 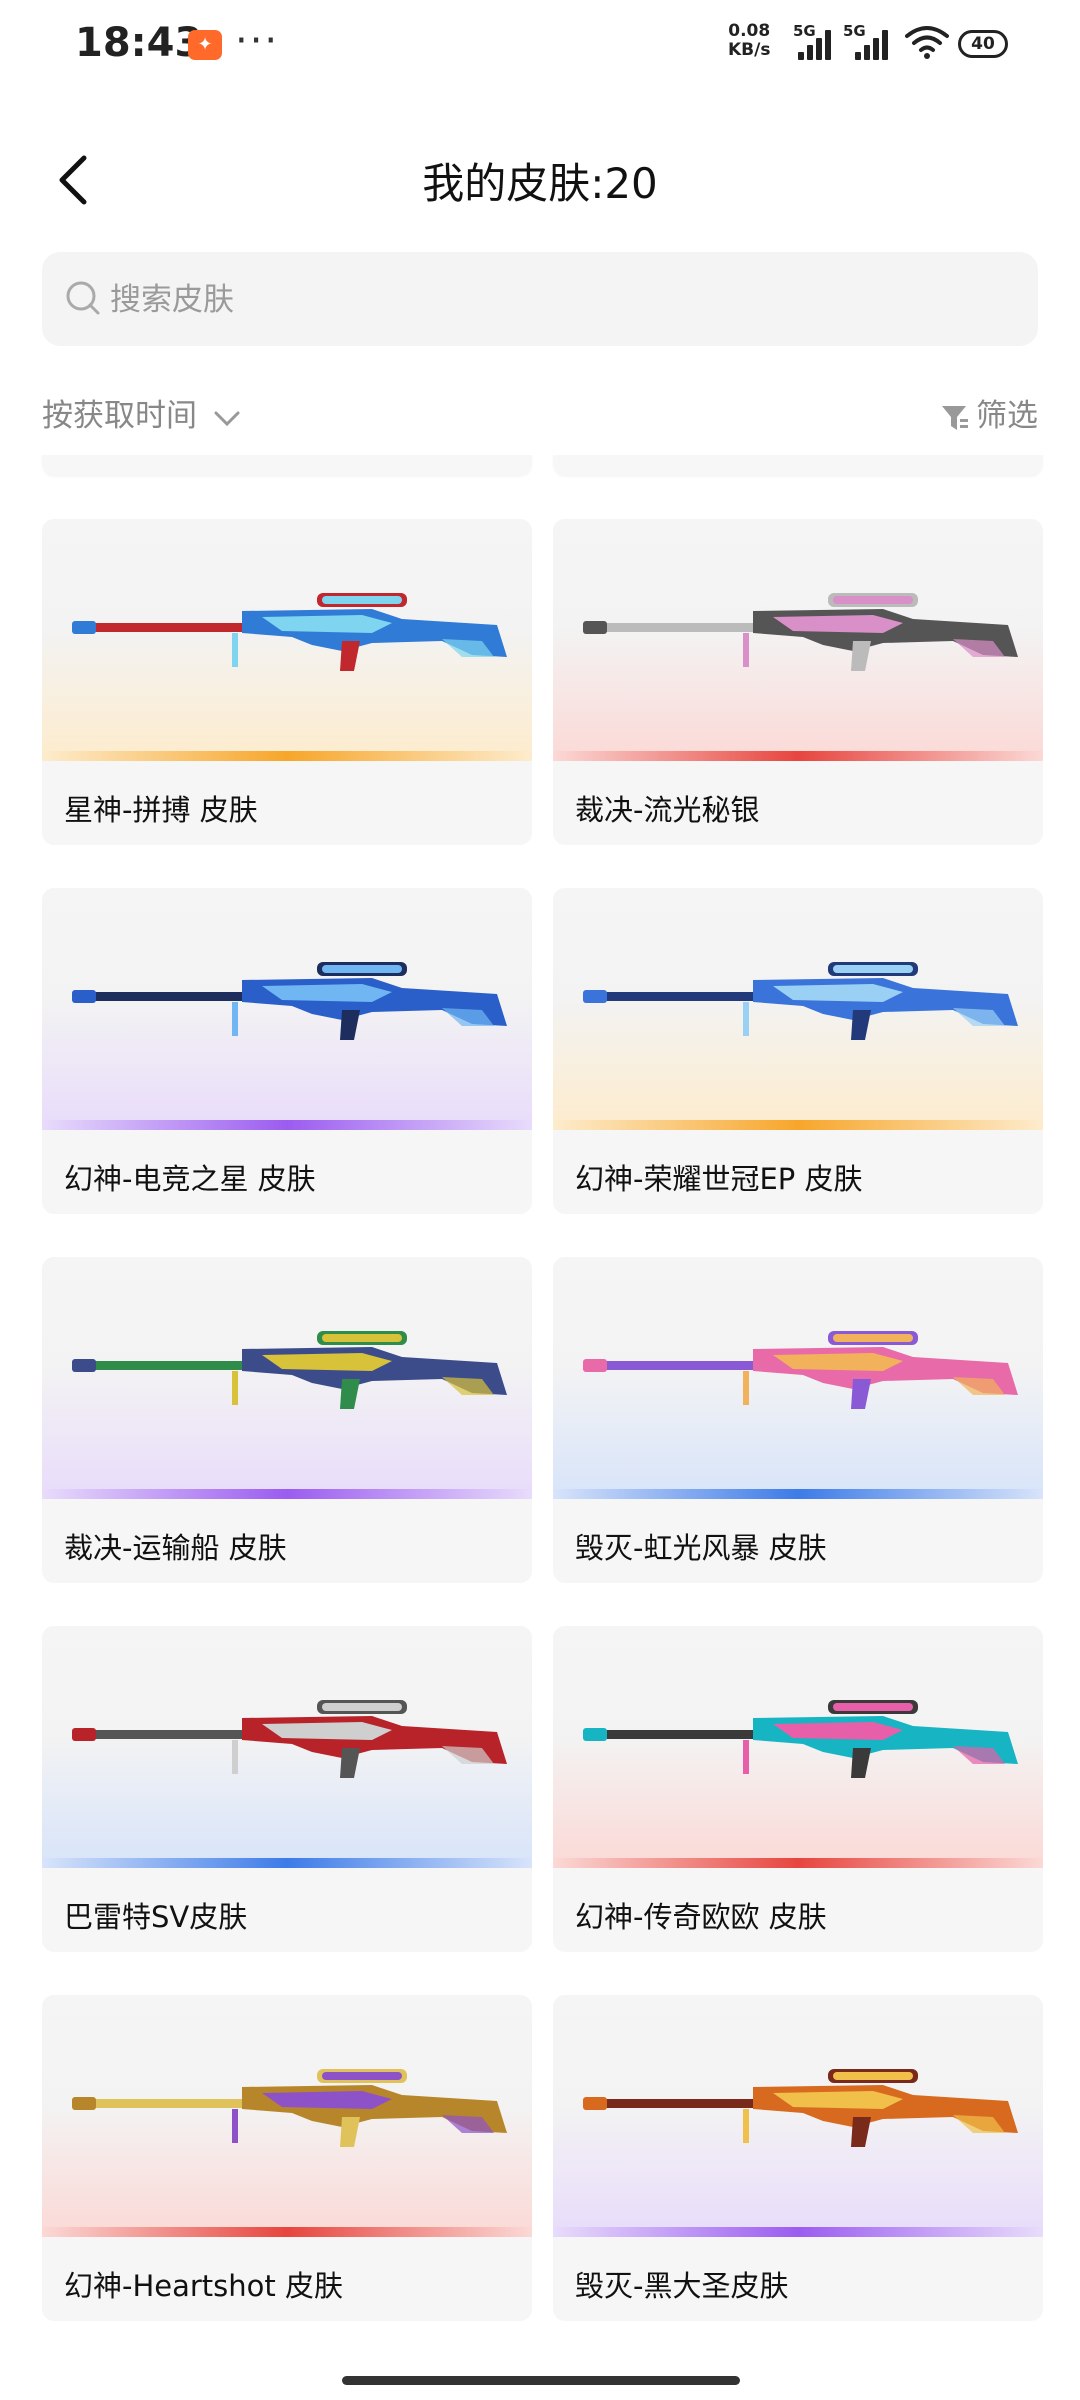 What do you see at coordinates (287, 1420) in the screenshot?
I see `skin-card: 裁决-运输船 皮肤` at bounding box center [287, 1420].